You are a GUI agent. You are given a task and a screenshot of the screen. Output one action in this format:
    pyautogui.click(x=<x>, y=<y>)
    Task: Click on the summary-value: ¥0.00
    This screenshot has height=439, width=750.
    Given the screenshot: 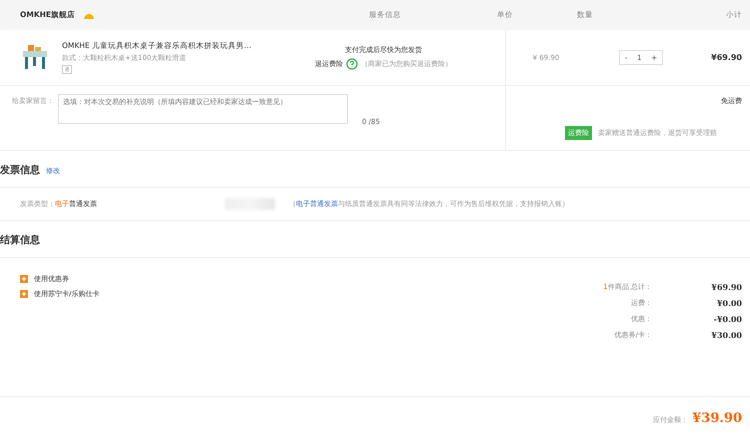 What is the action you would take?
    pyautogui.click(x=729, y=303)
    